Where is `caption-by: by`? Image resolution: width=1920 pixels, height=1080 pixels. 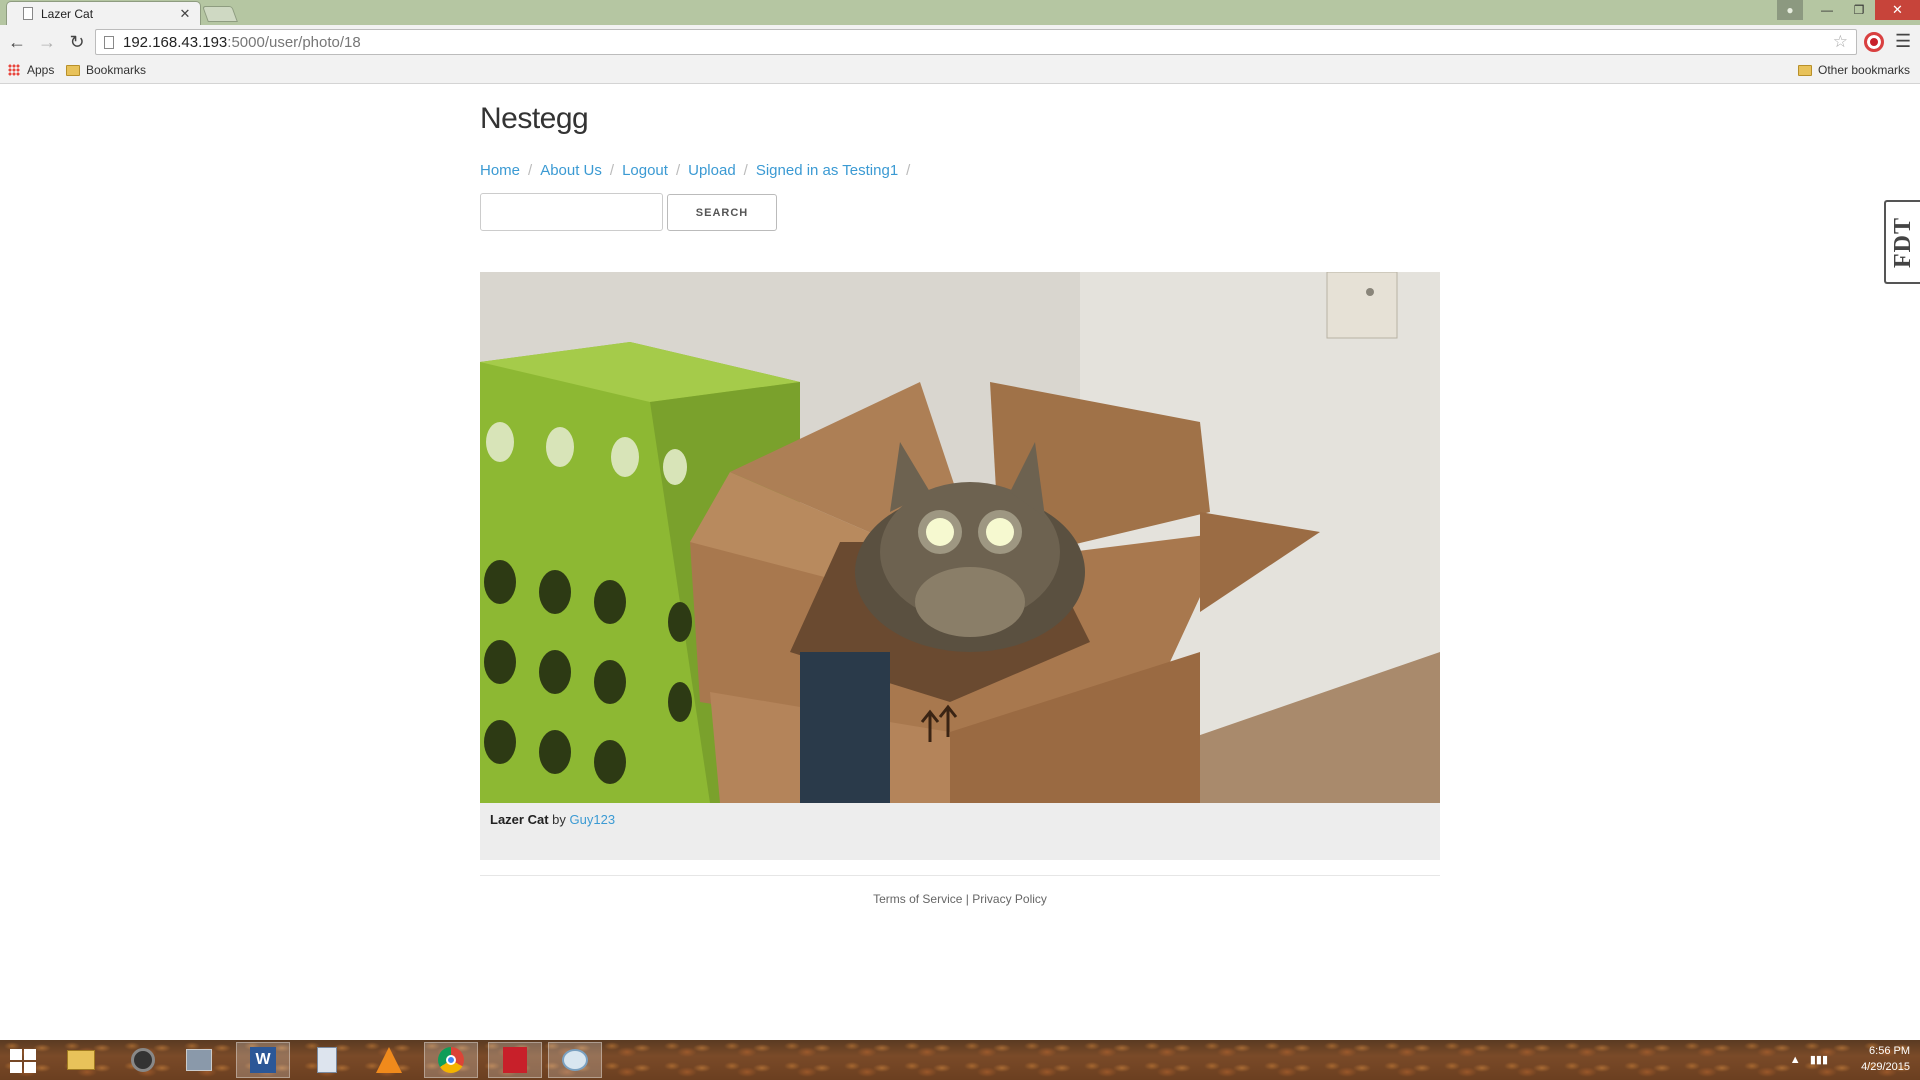
caption-by: by is located at coordinates (559, 819).